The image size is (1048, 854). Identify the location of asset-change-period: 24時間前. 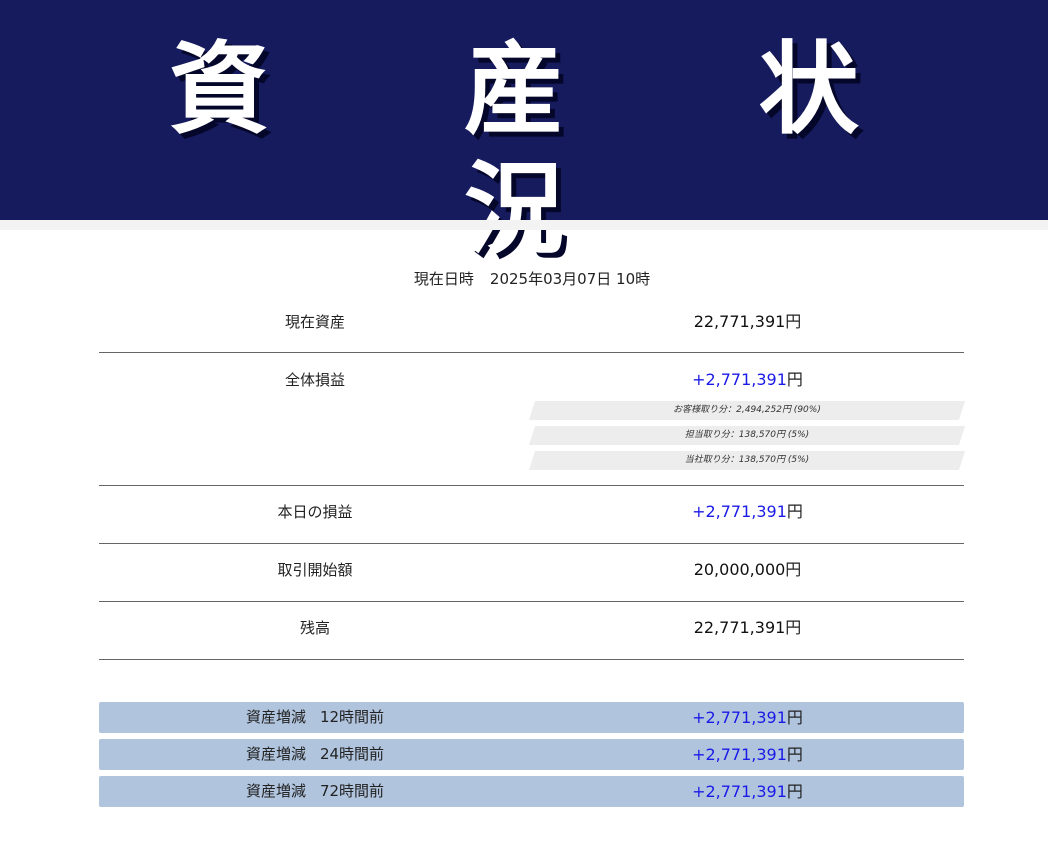
(352, 754).